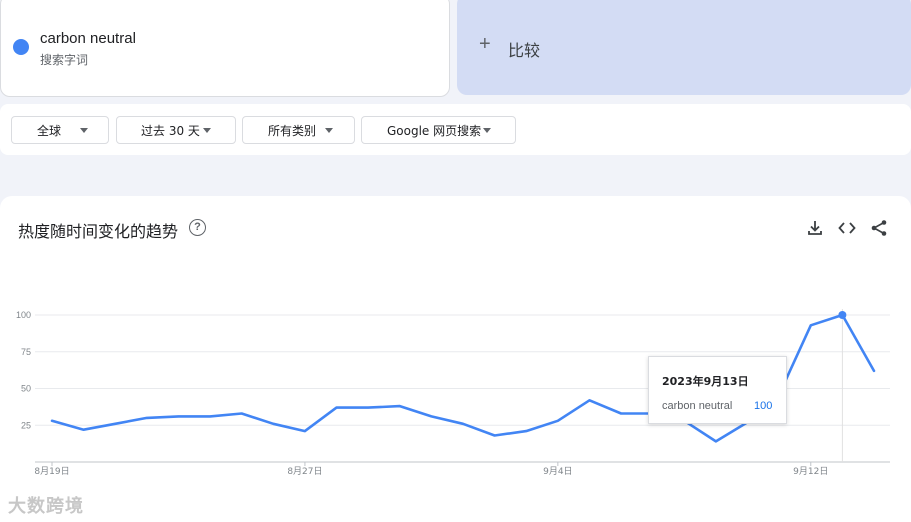 This screenshot has height=522, width=911. What do you see at coordinates (304, 471) in the screenshot?
I see `x-tick-label: 8月27日` at bounding box center [304, 471].